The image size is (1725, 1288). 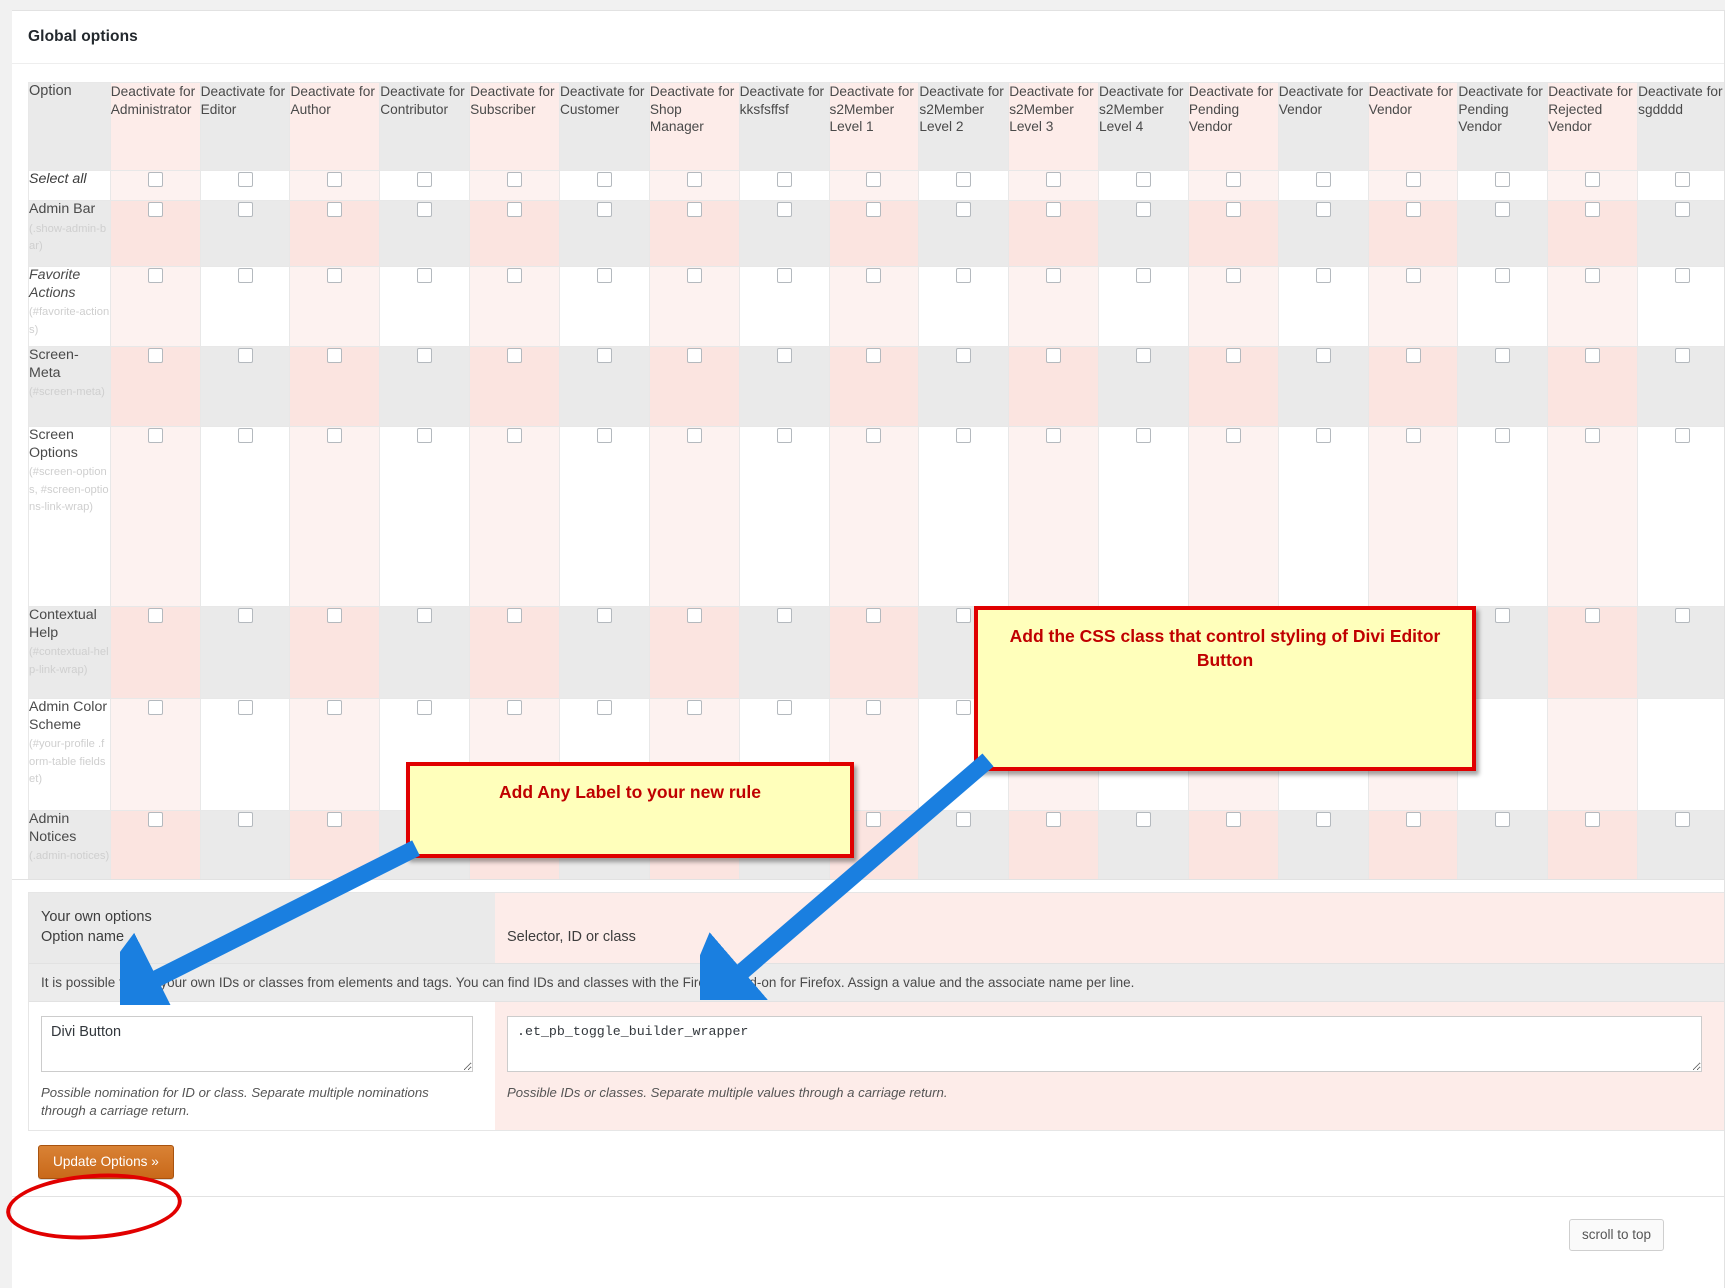 What do you see at coordinates (1104, 1044) in the screenshot?
I see `selector-input` at bounding box center [1104, 1044].